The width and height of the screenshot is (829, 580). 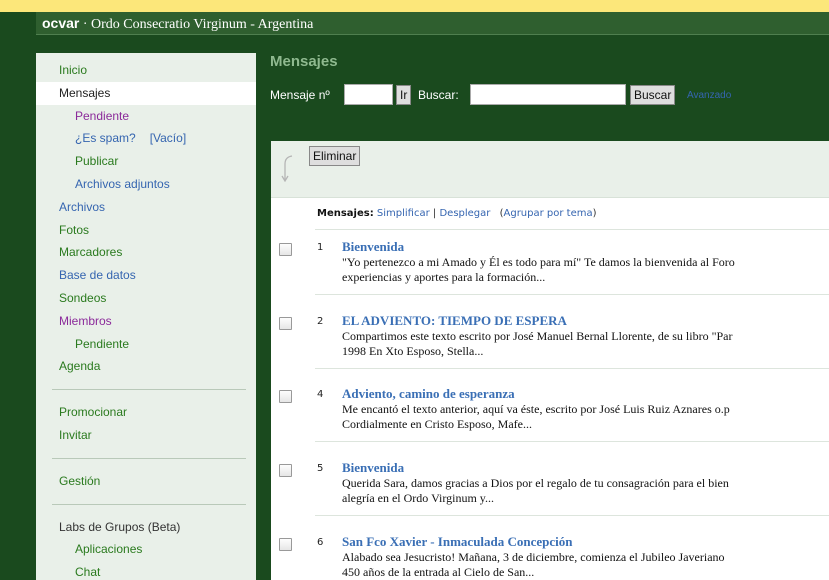 What do you see at coordinates (304, 61) in the screenshot?
I see `page-title: Mensajes` at bounding box center [304, 61].